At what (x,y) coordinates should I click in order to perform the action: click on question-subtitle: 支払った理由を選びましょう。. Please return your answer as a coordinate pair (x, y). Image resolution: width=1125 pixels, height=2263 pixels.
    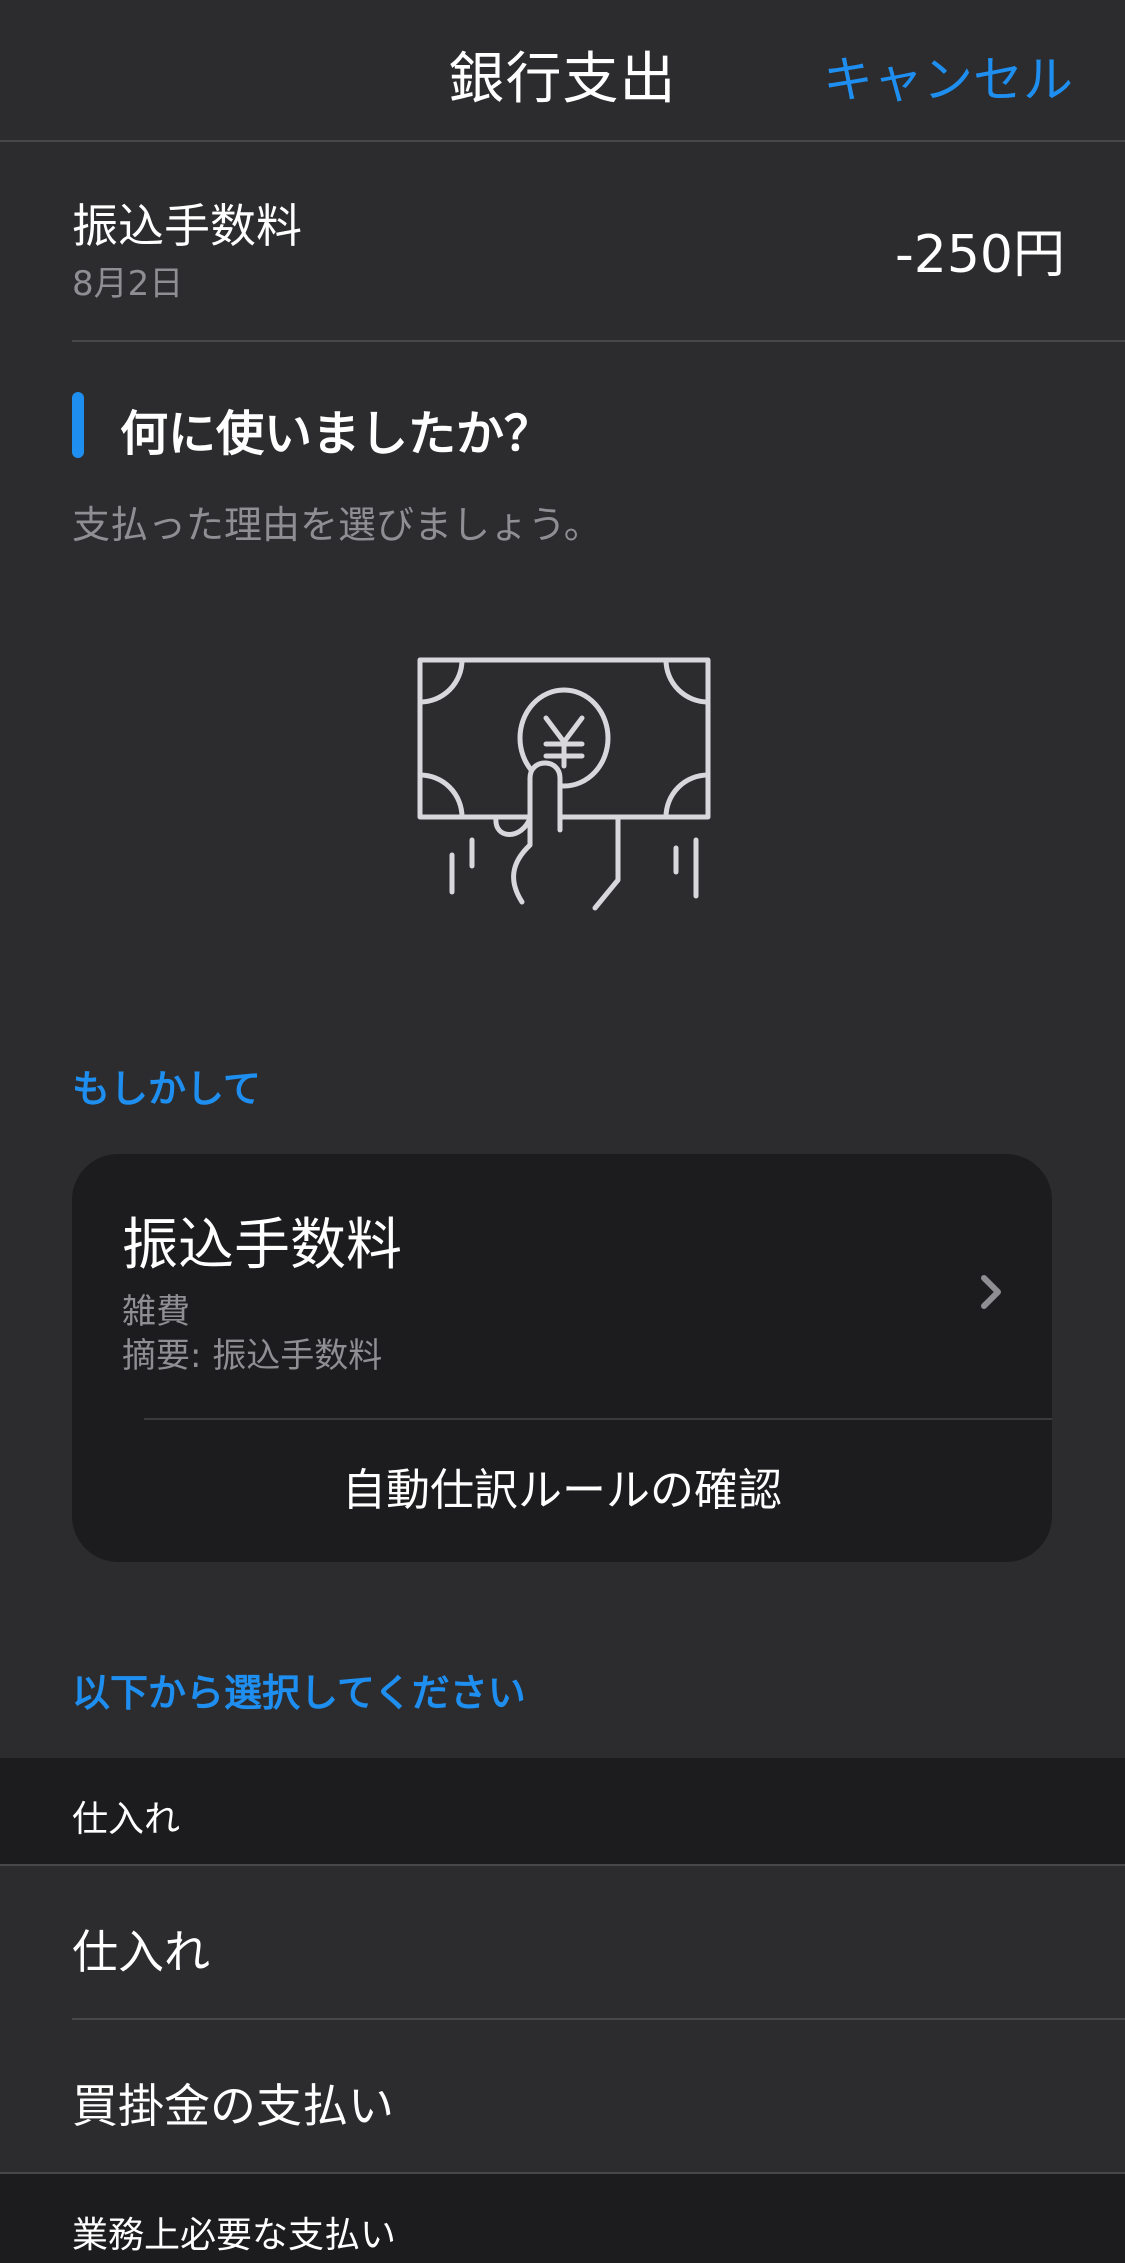
    Looking at the image, I should click on (337, 525).